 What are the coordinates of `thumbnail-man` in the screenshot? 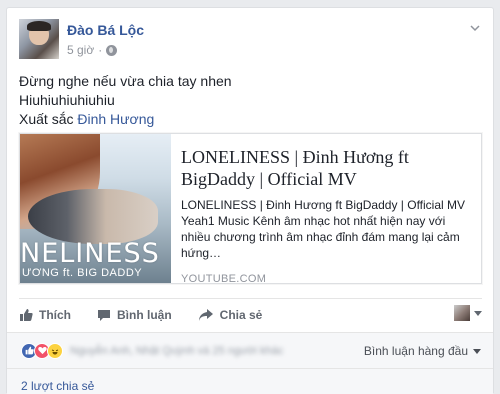 It's located at (93, 216).